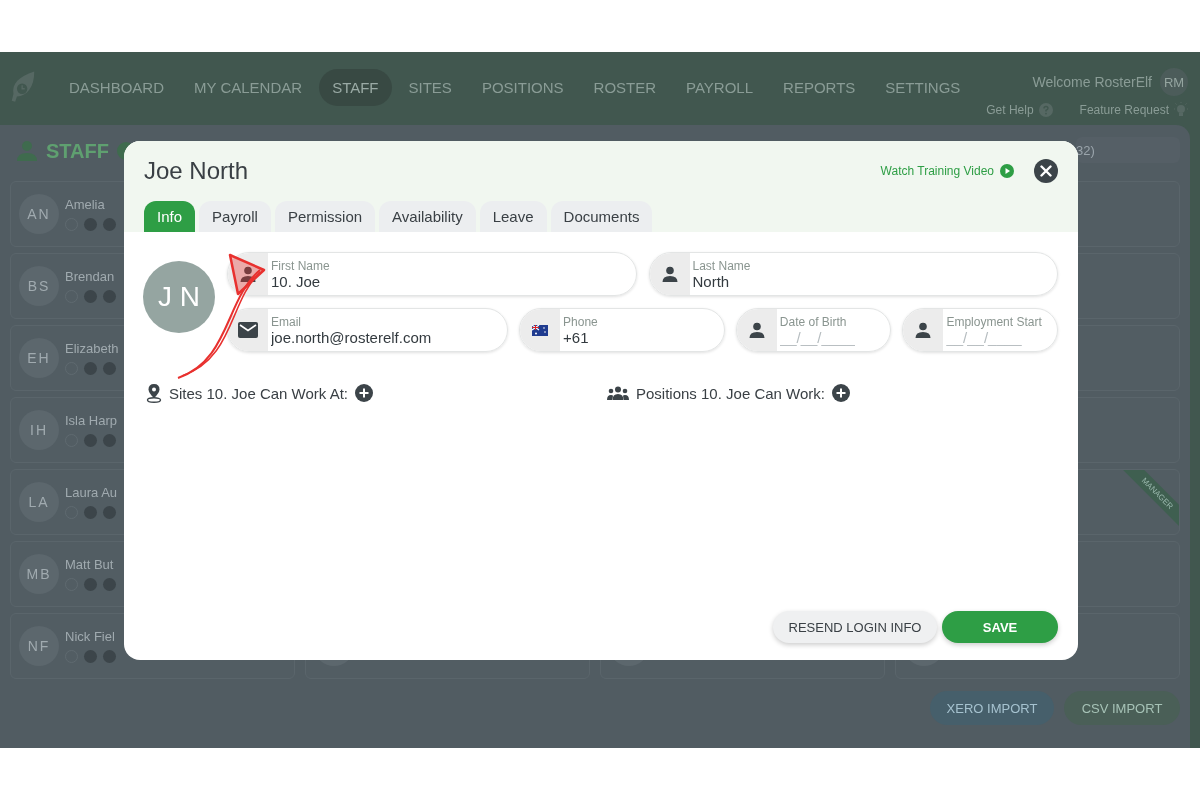  Describe the element at coordinates (85, 204) in the screenshot. I see `staff-name: Amelia` at that location.